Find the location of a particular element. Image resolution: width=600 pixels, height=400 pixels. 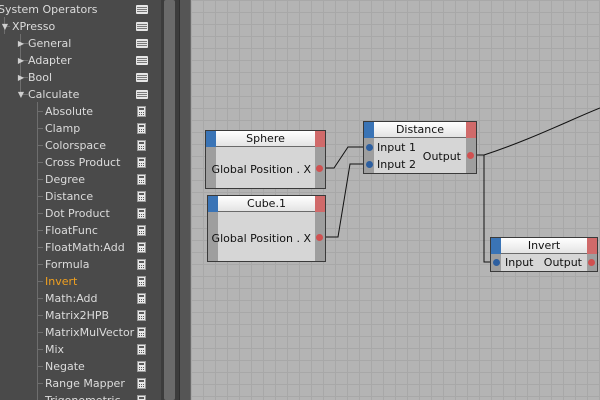

tree-item-xpresso: ▼ XPresso is located at coordinates (79, 26).